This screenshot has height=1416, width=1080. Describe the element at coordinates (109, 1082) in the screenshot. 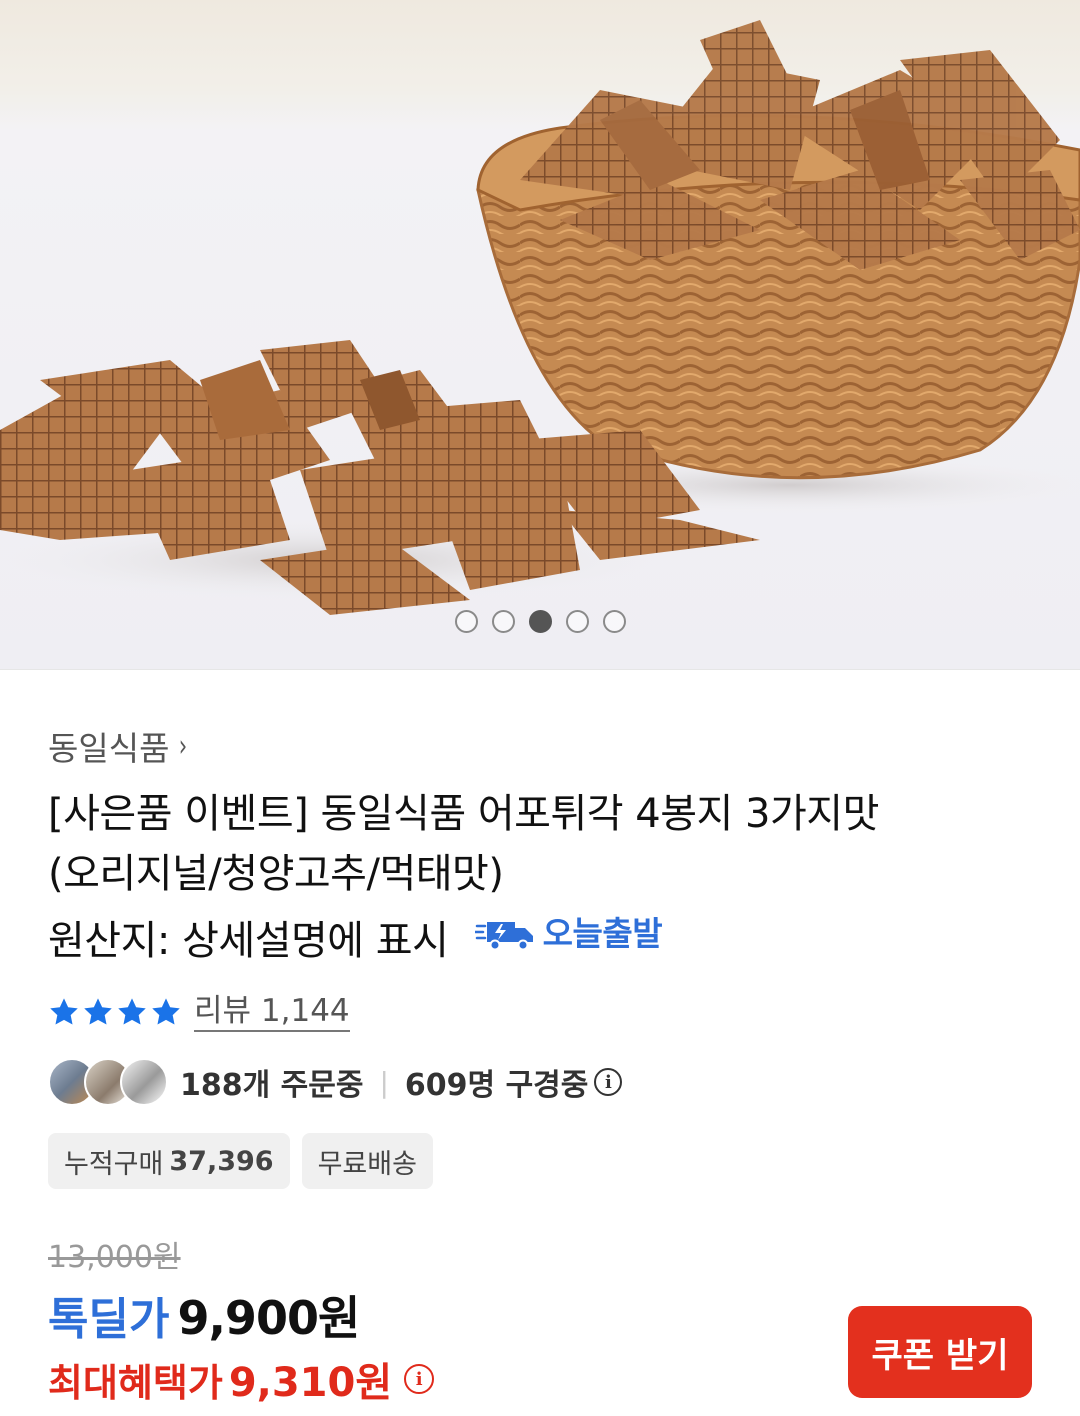

I see `buyer-avatars` at that location.